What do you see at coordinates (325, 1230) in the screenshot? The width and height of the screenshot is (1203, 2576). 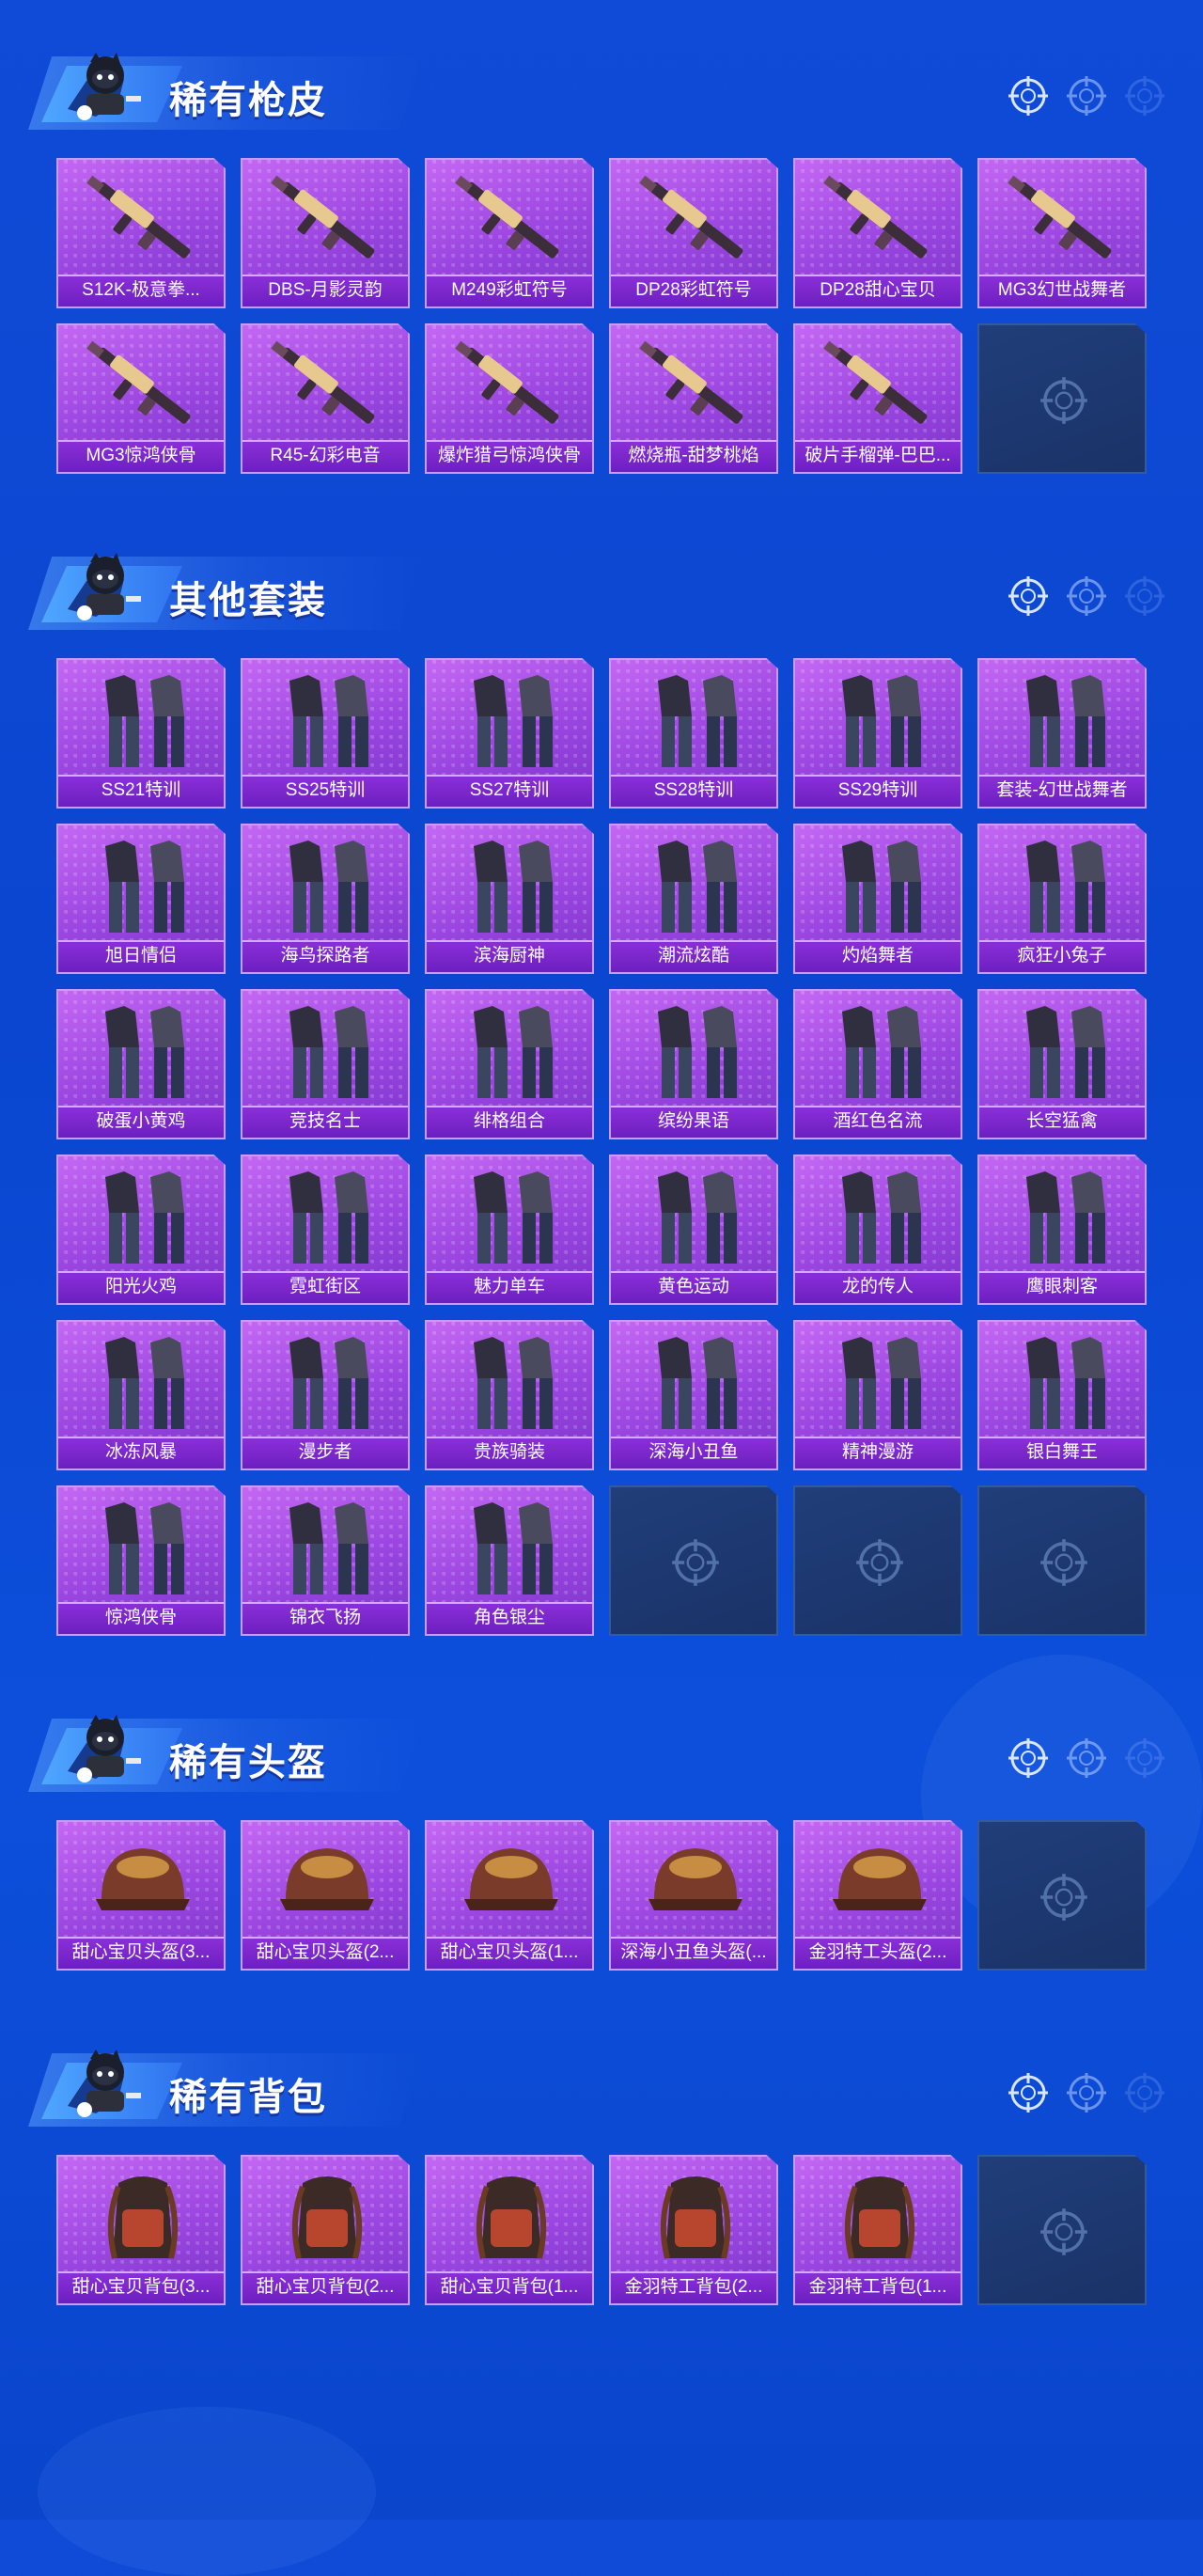 I see `item-card: 霓虹街区` at bounding box center [325, 1230].